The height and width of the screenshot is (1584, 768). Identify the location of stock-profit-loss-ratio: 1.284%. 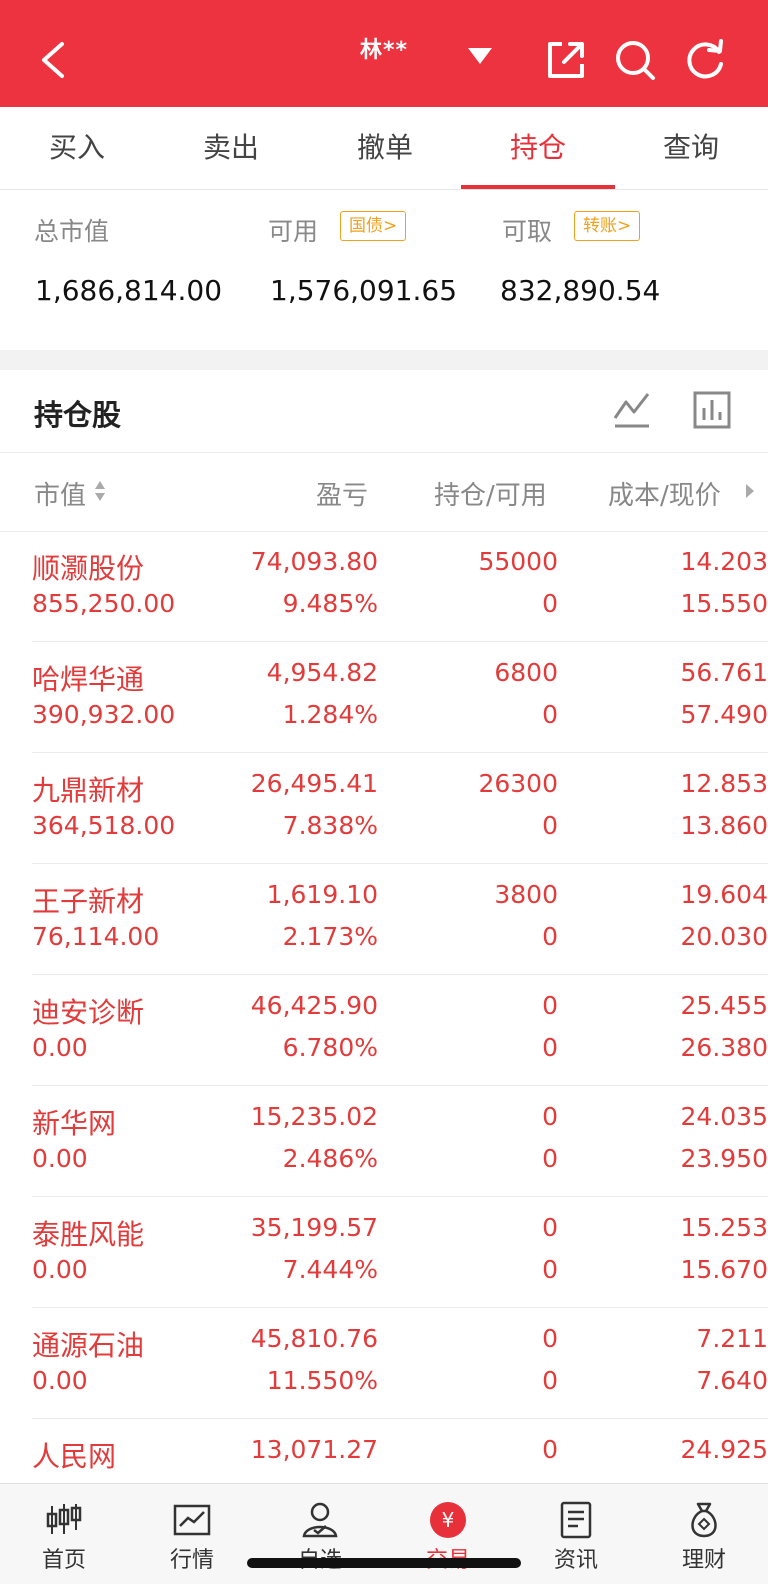
(330, 714).